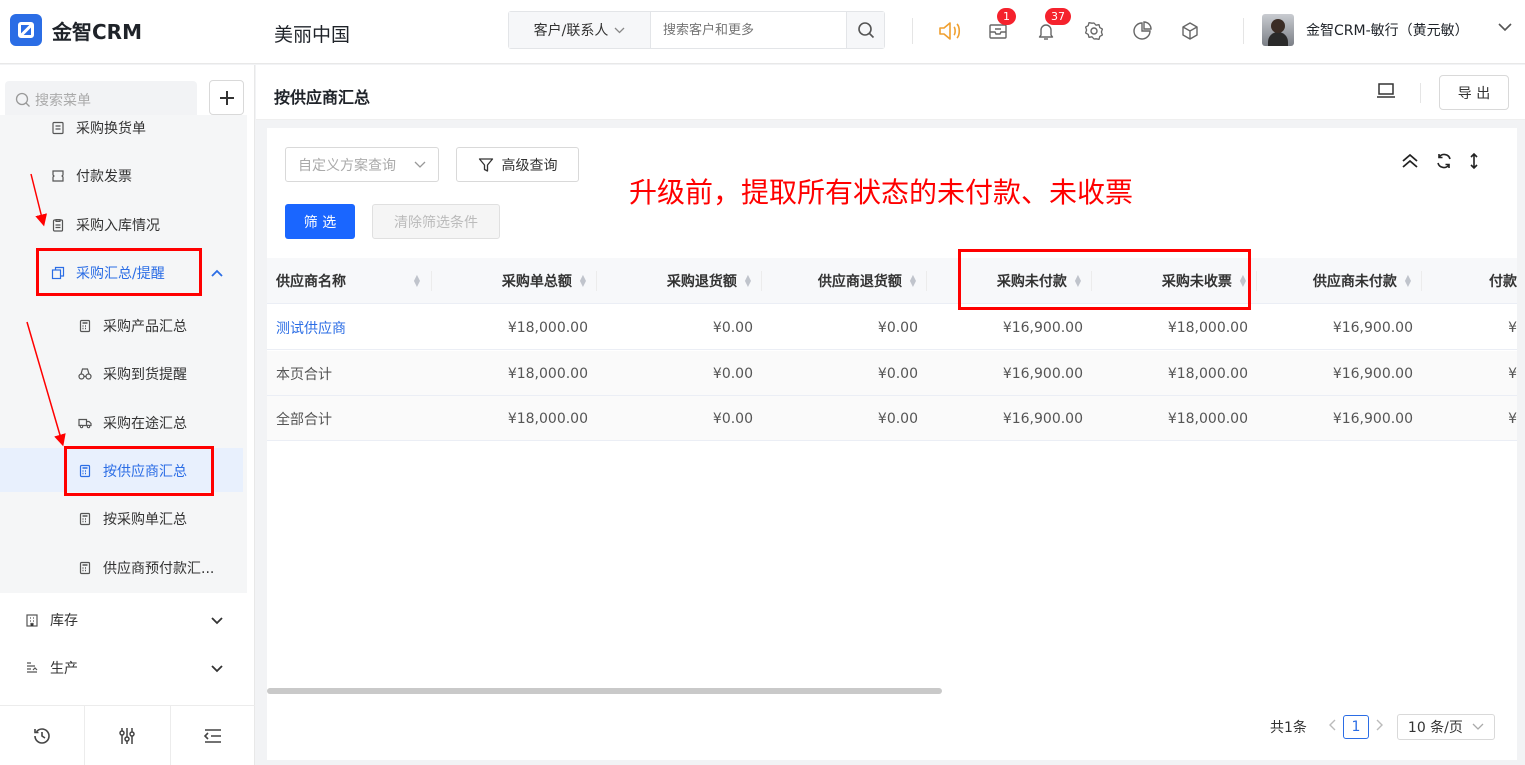 The height and width of the screenshot is (765, 1525). What do you see at coordinates (1386, 93) in the screenshot?
I see `print-button` at bounding box center [1386, 93].